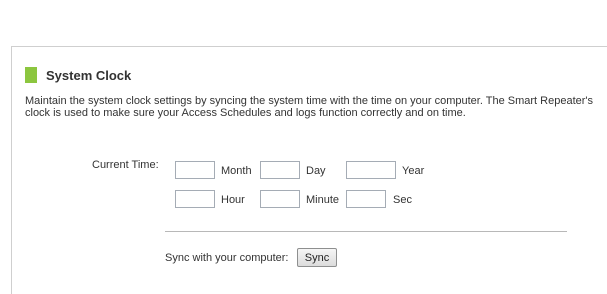  I want to click on sec-input, so click(366, 199).